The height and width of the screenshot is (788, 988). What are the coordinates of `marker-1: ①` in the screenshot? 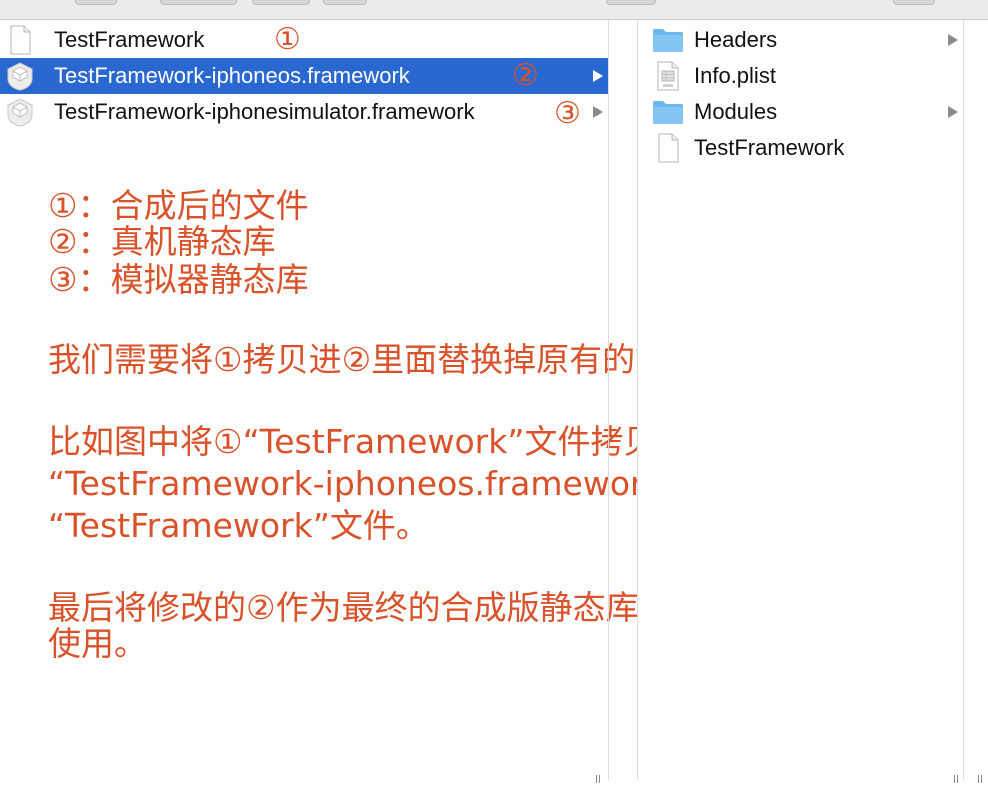 It's located at (287, 39).